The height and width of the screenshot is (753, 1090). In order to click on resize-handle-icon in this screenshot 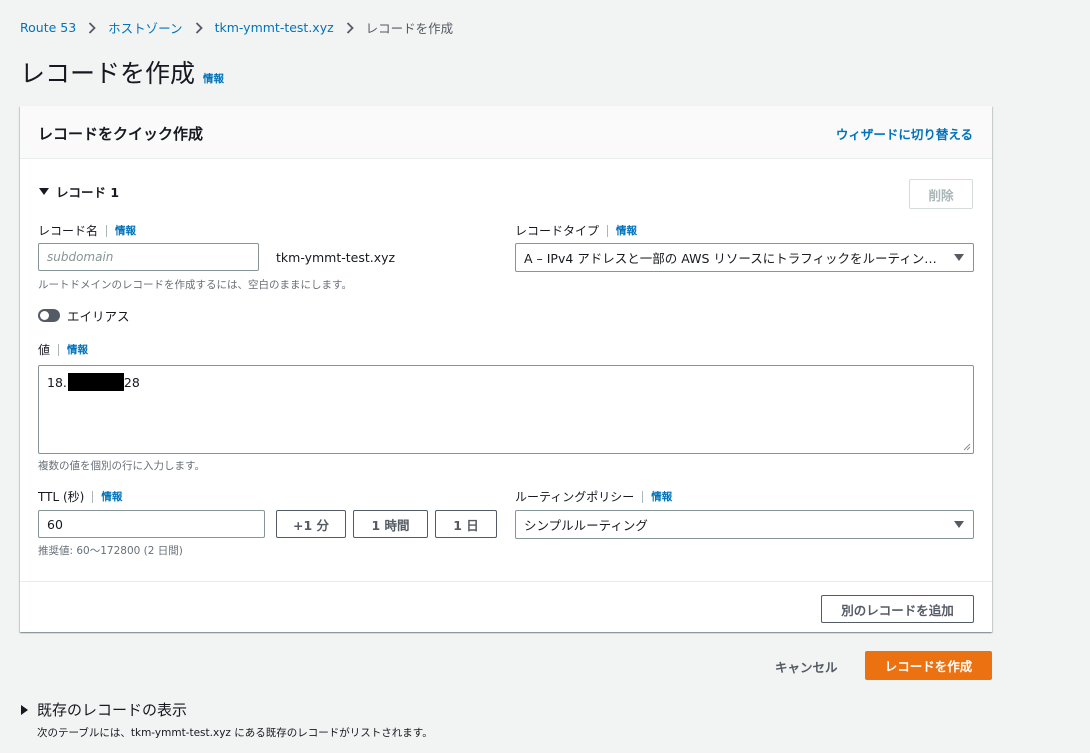, I will do `click(966, 446)`.